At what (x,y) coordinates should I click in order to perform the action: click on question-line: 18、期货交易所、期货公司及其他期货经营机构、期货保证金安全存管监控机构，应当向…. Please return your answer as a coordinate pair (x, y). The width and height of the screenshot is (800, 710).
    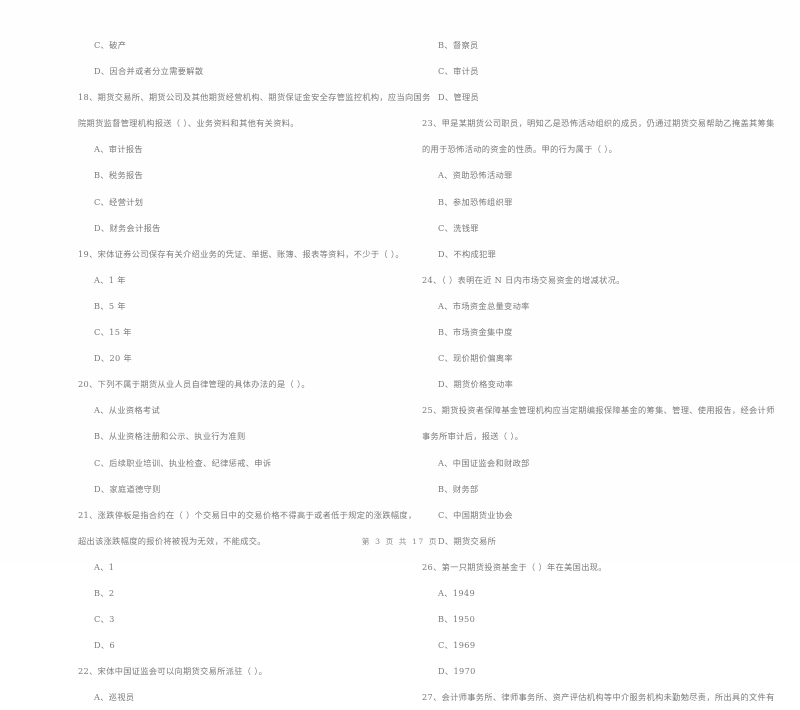
    Looking at the image, I should click on (254, 97).